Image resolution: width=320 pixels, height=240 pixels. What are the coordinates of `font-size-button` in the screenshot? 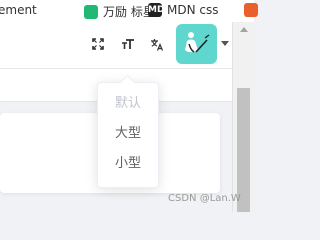 It's located at (128, 44).